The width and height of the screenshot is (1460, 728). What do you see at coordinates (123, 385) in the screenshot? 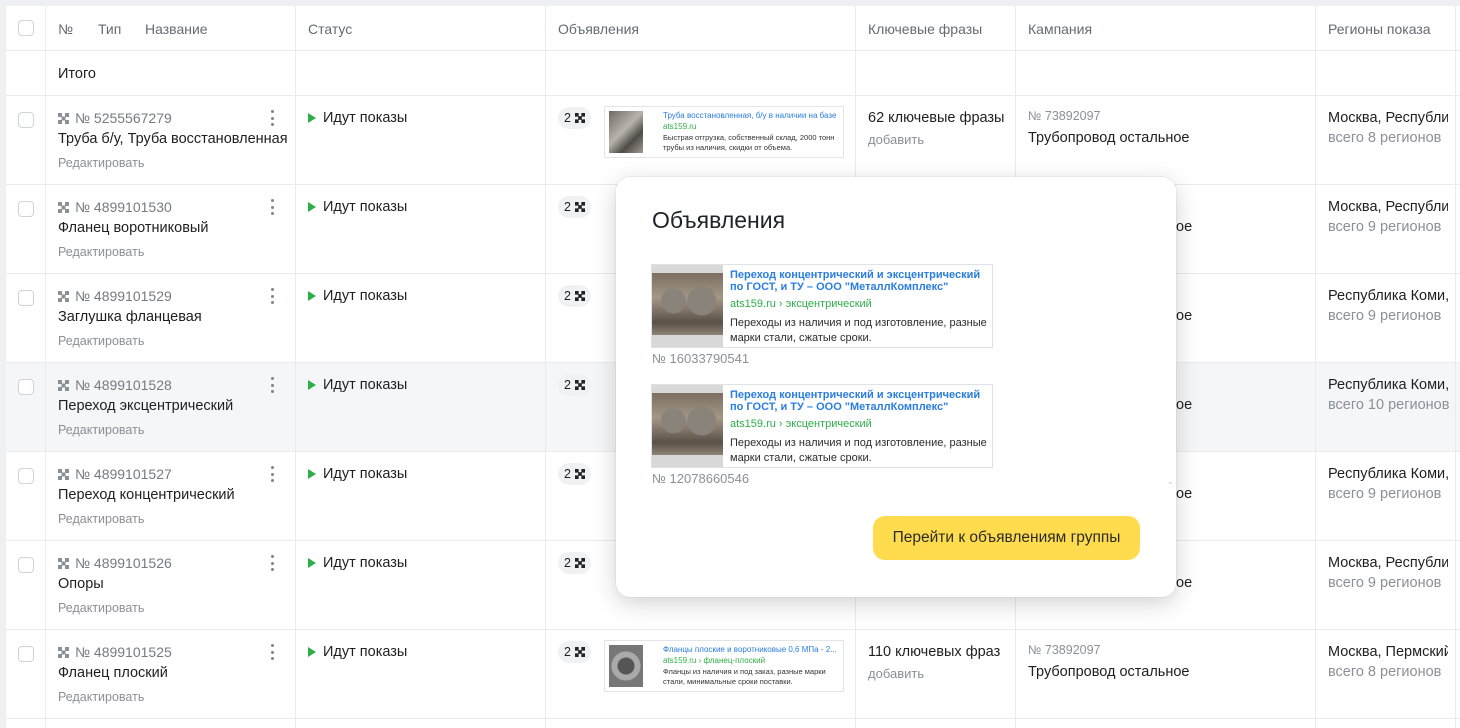
I see `group-number-text: № 4899101528` at bounding box center [123, 385].